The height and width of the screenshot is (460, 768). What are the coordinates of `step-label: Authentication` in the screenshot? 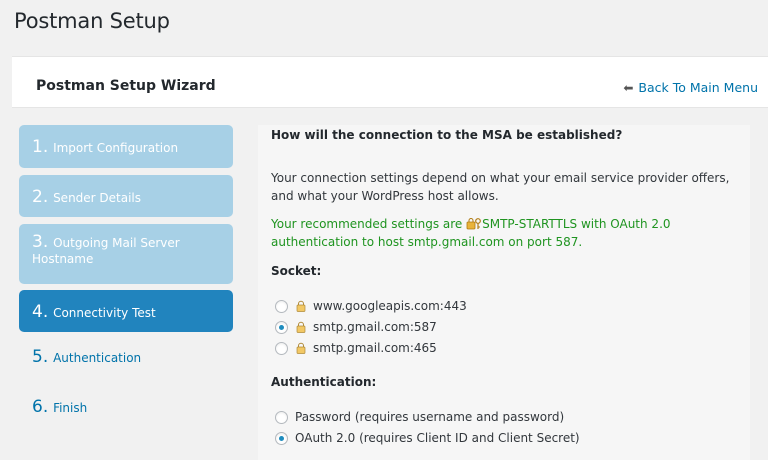 It's located at (97, 358).